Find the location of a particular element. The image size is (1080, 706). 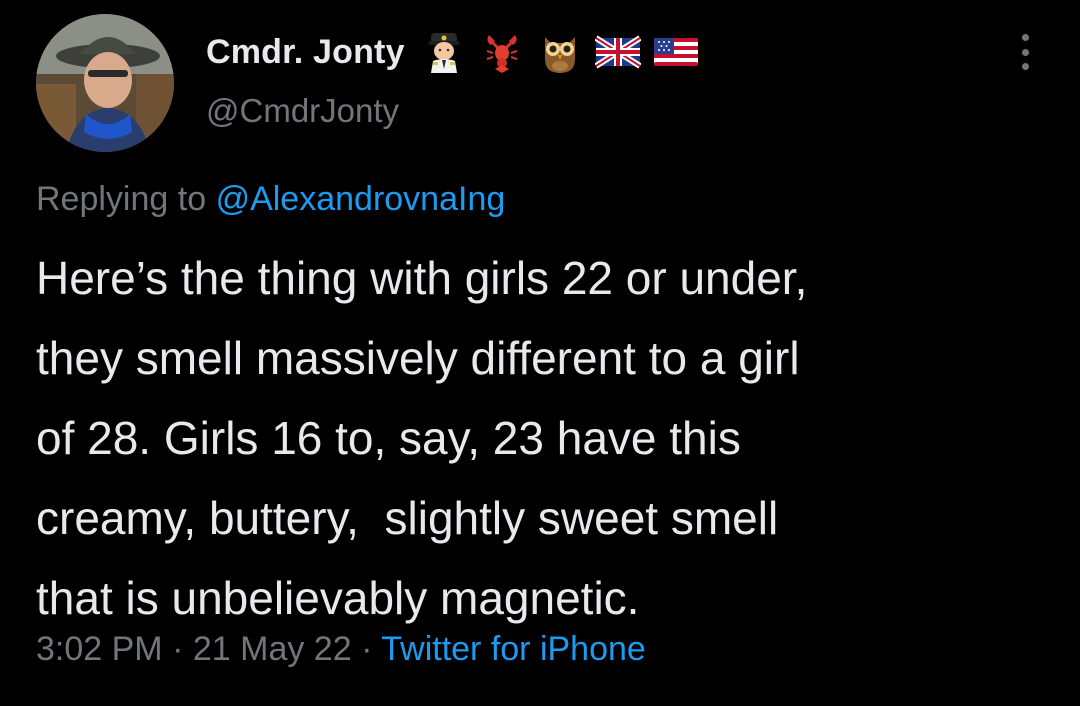

more-options-button is located at coordinates (1025, 52).